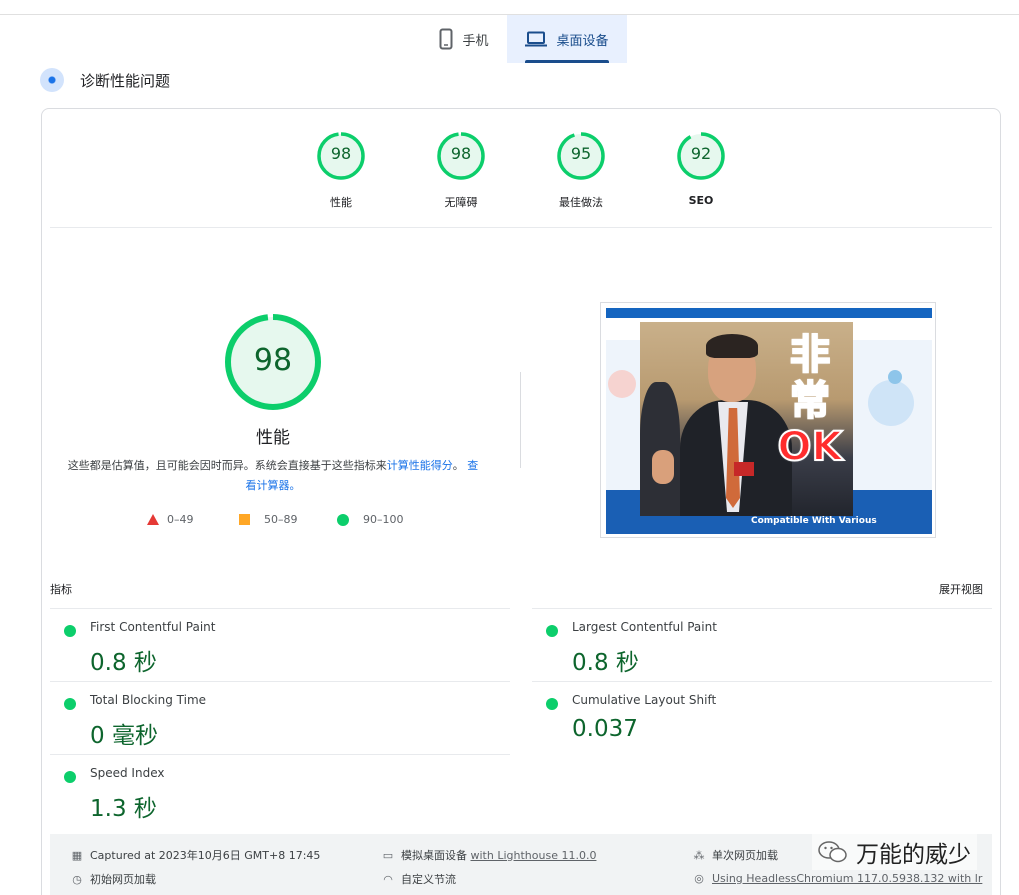 Image resolution: width=1019 pixels, height=895 pixels. Describe the element at coordinates (810, 447) in the screenshot. I see `meme-char-3: OK` at that location.